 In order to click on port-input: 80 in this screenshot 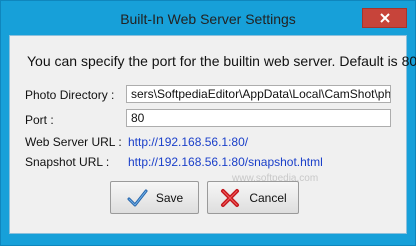, I will do `click(258, 118)`.